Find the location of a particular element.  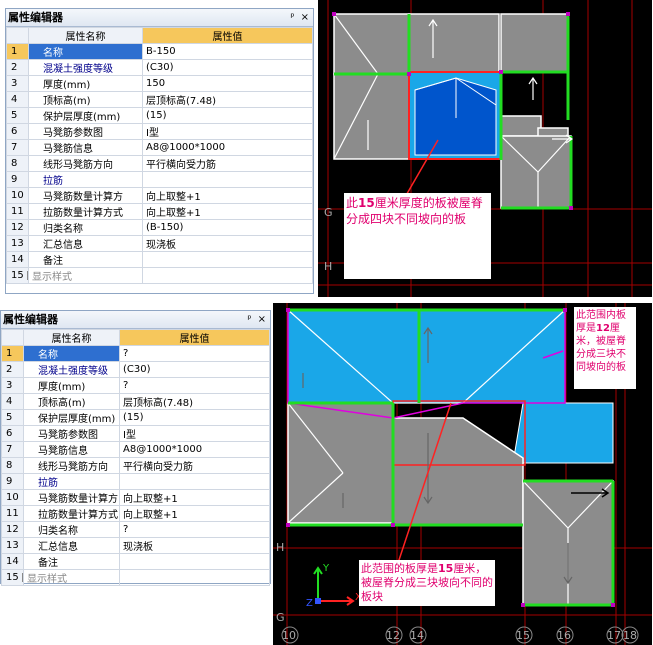

corner-cell is located at coordinates (17, 35).